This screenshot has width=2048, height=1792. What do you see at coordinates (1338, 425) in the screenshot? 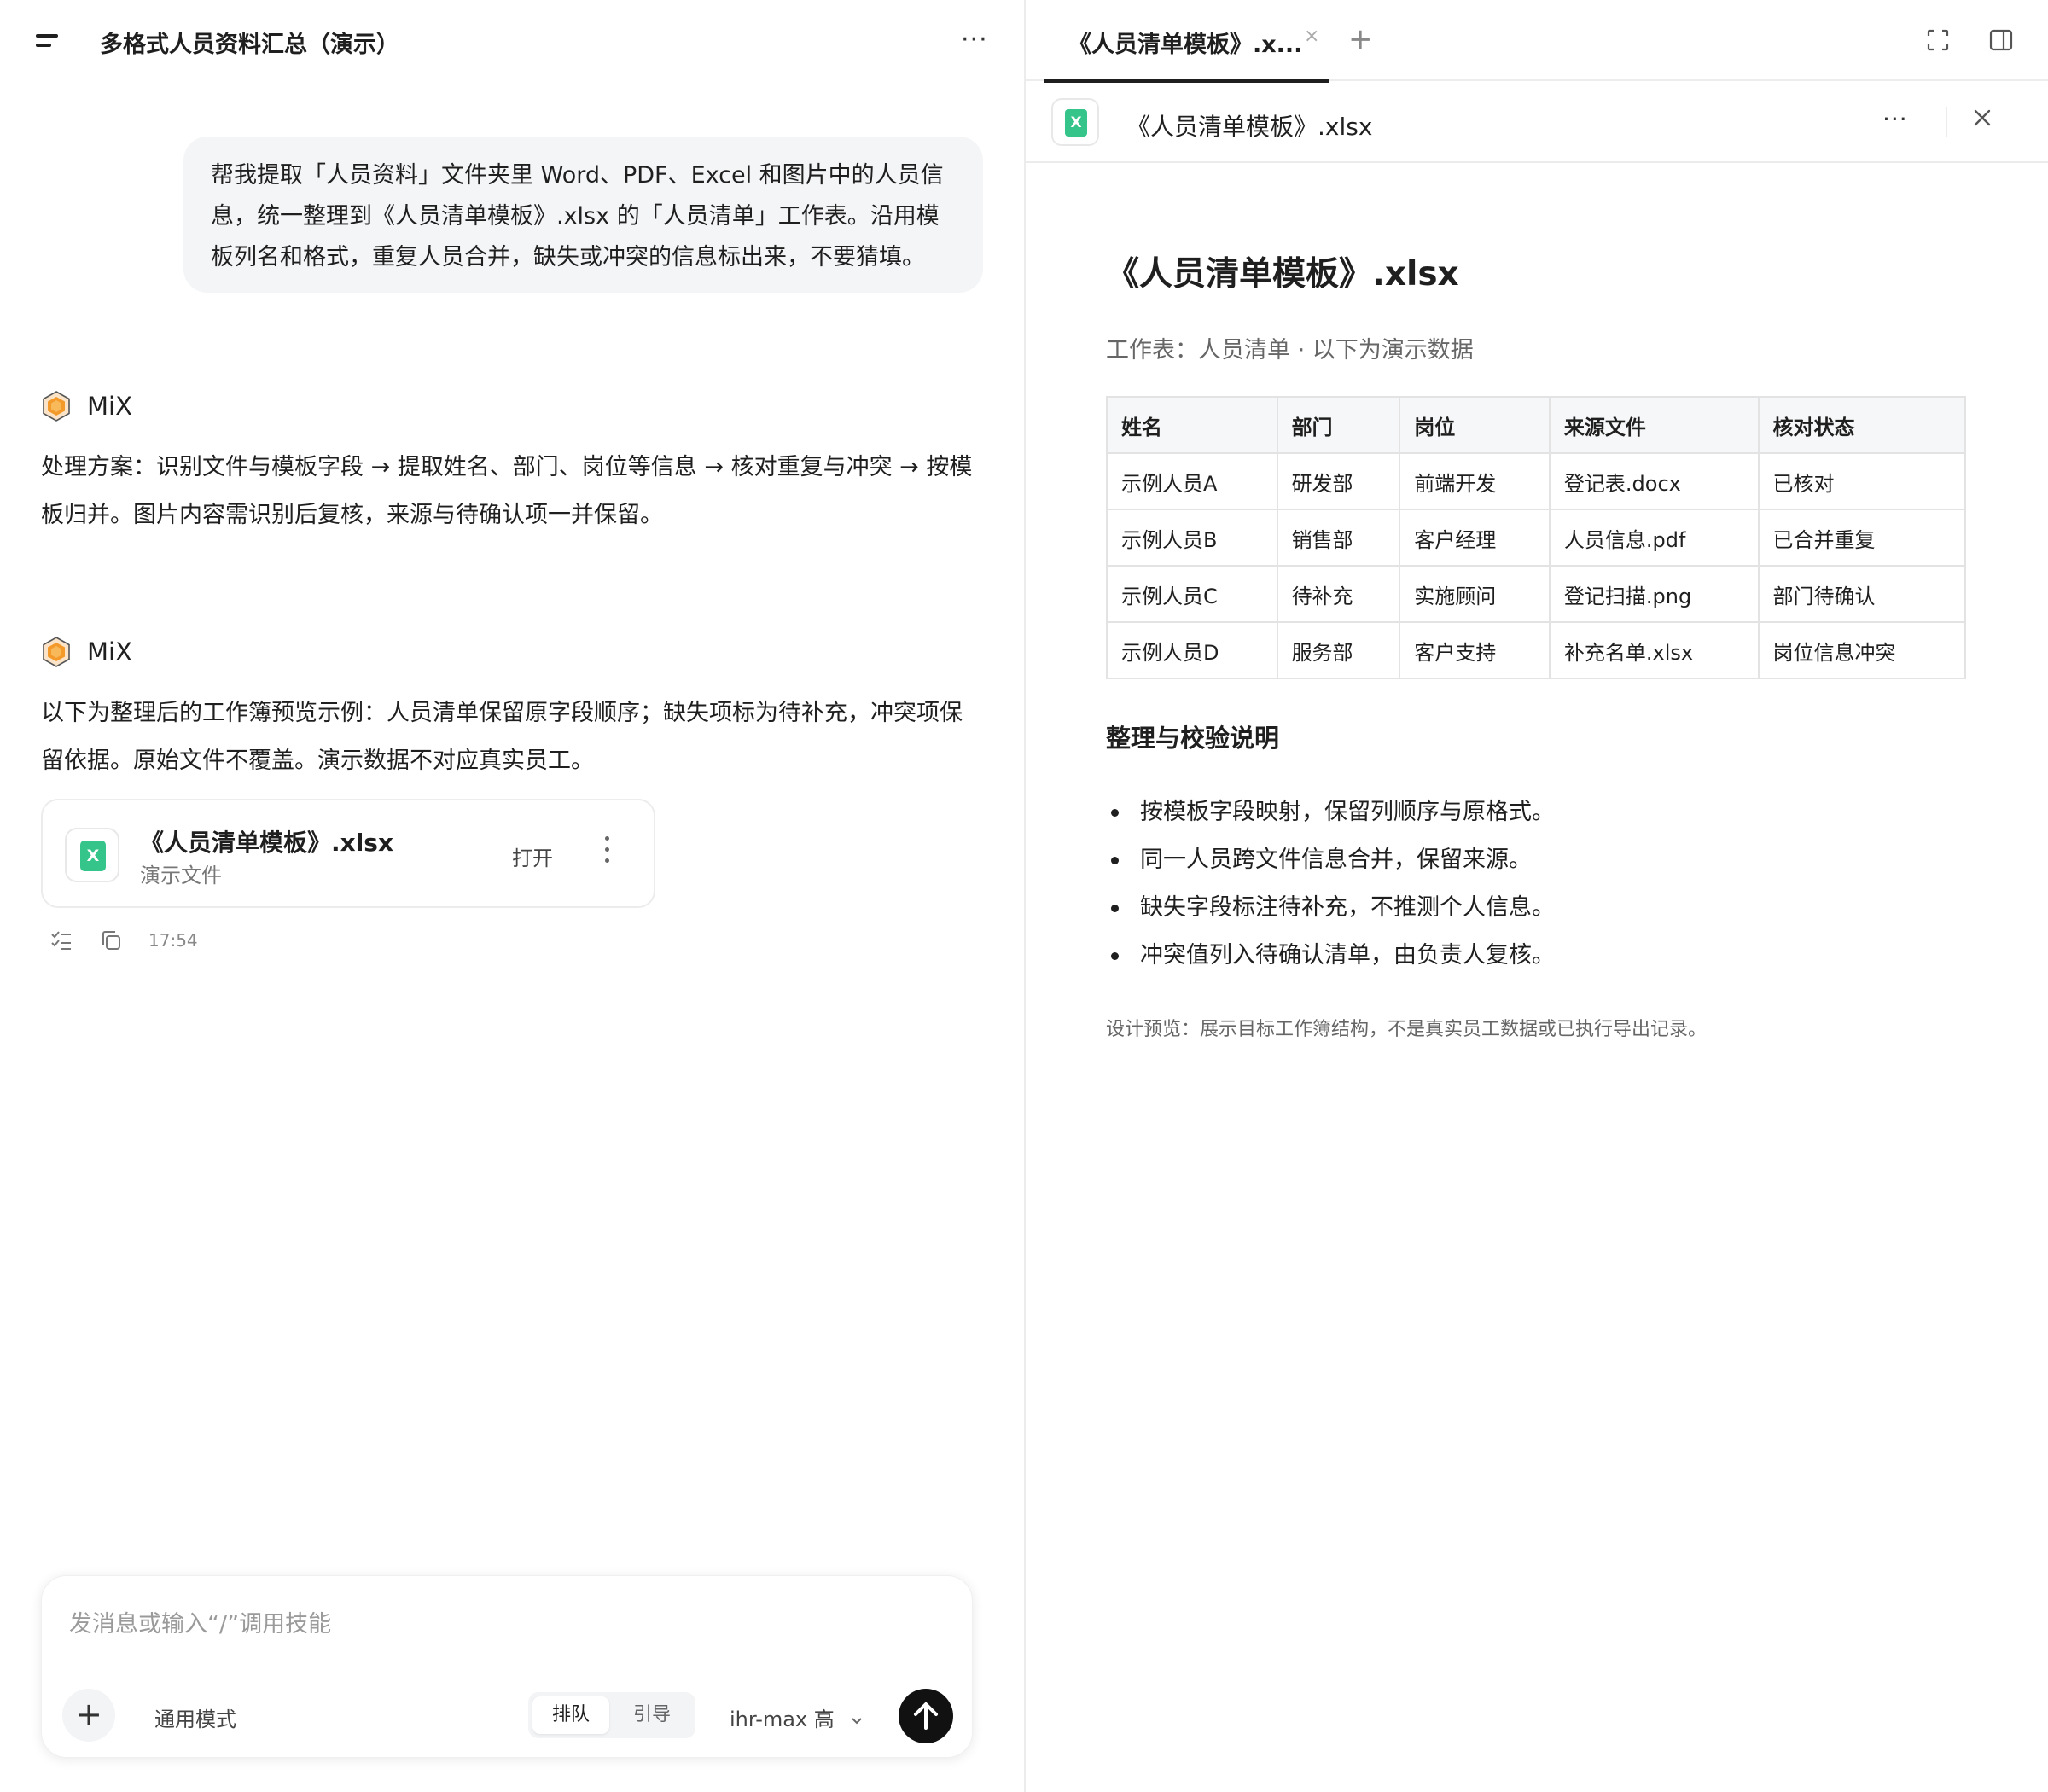
I see `column-header: 部门` at bounding box center [1338, 425].